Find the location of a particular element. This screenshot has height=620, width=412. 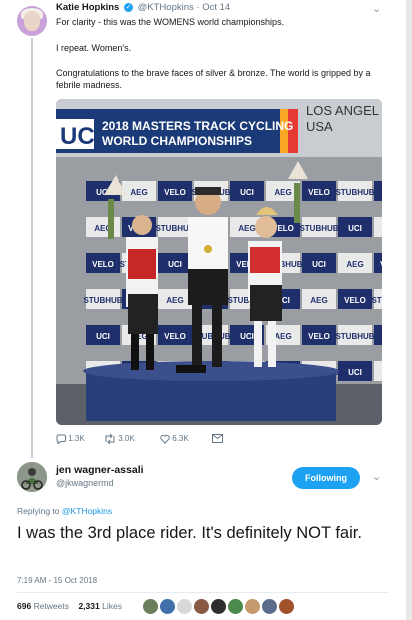

verified-icon: ✓ is located at coordinates (128, 7).